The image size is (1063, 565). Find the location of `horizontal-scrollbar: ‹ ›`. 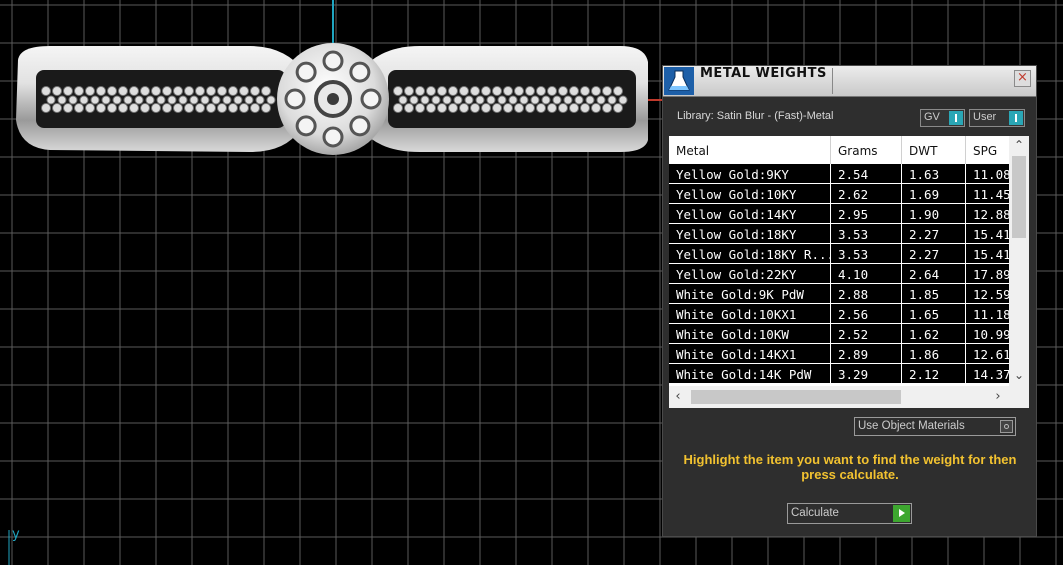

horizontal-scrollbar: ‹ › is located at coordinates (839, 397).